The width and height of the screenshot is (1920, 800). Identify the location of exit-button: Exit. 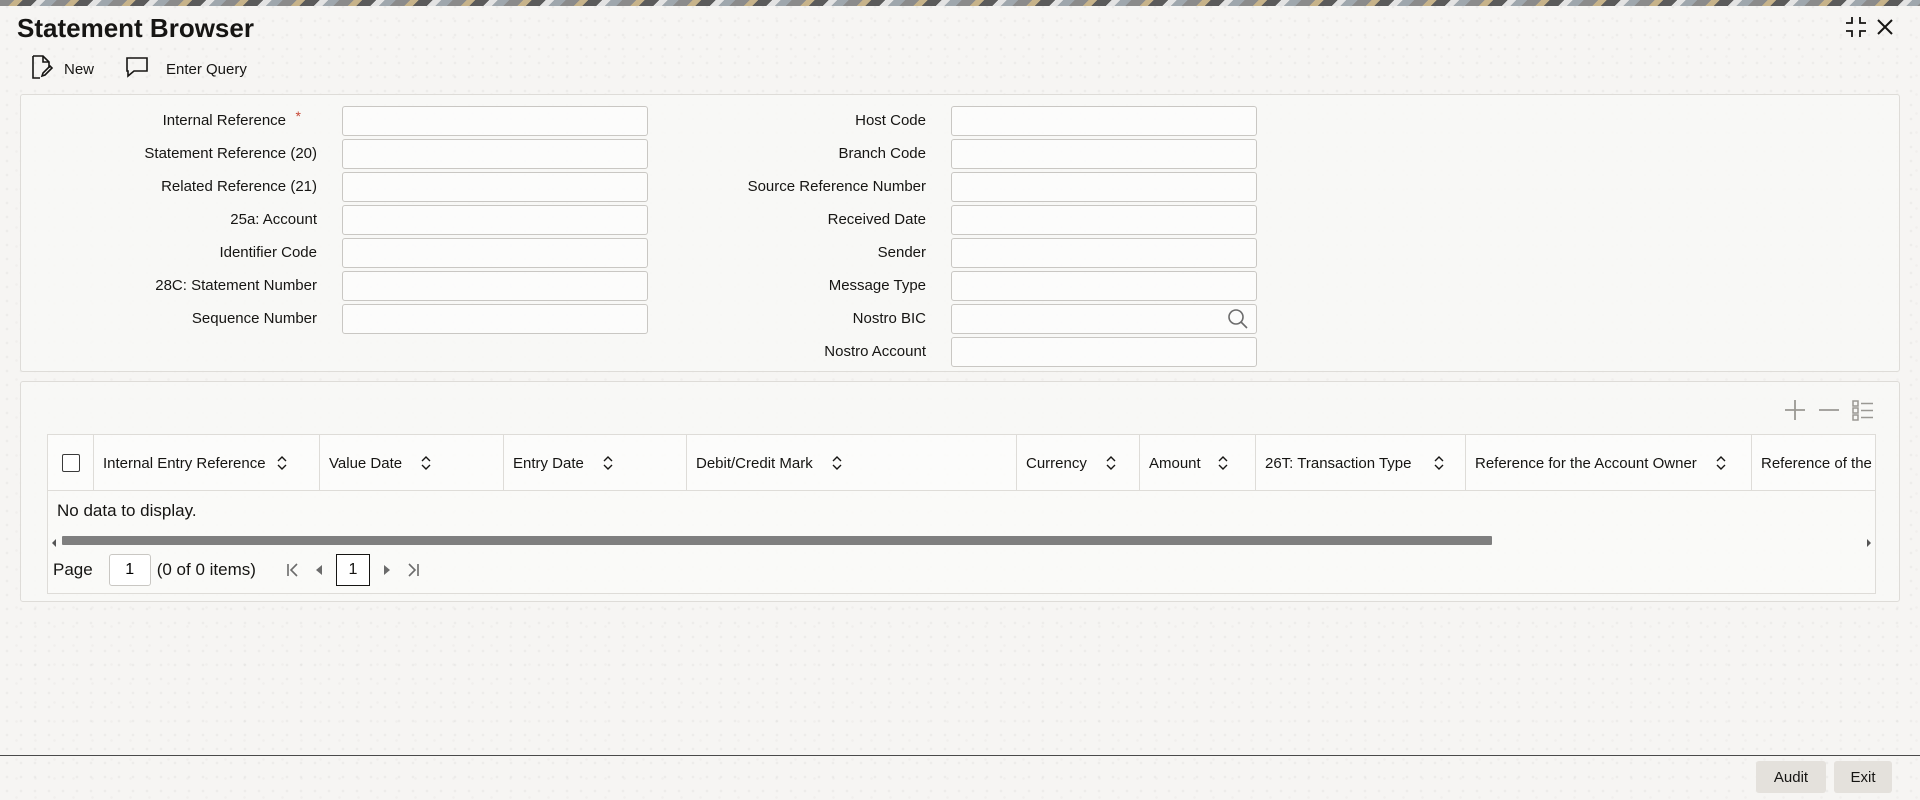
(1863, 777).